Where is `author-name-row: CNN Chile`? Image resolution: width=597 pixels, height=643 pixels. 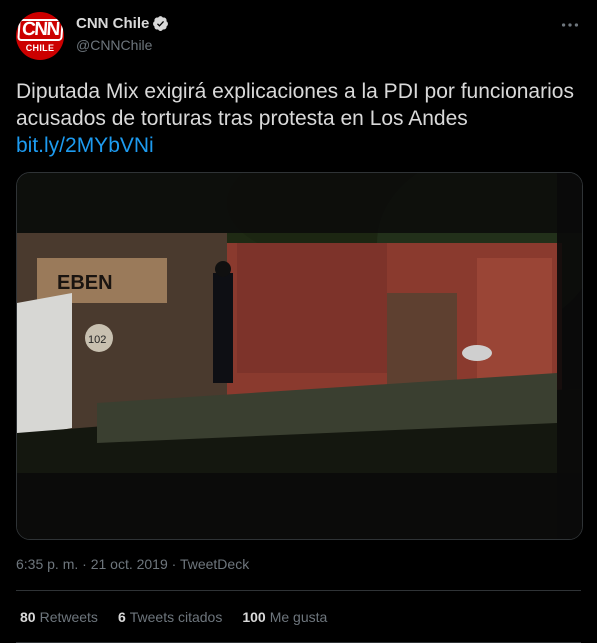
author-name-row: CNN Chile is located at coordinates (122, 23).